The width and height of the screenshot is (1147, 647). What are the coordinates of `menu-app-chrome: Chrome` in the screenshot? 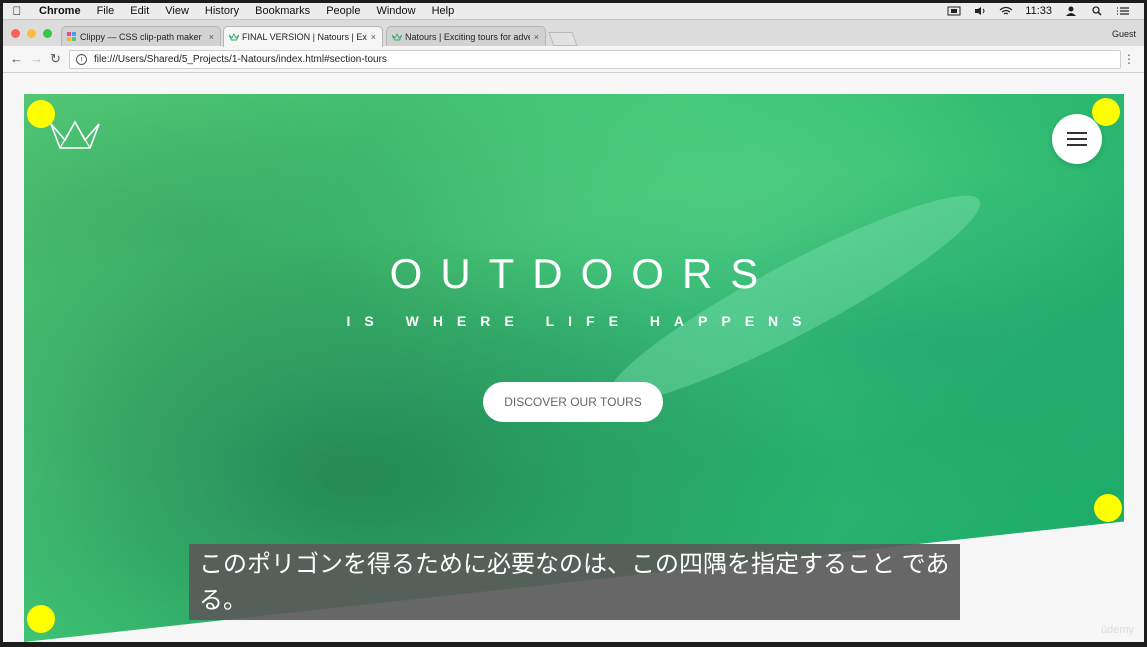 It's located at (60, 11).